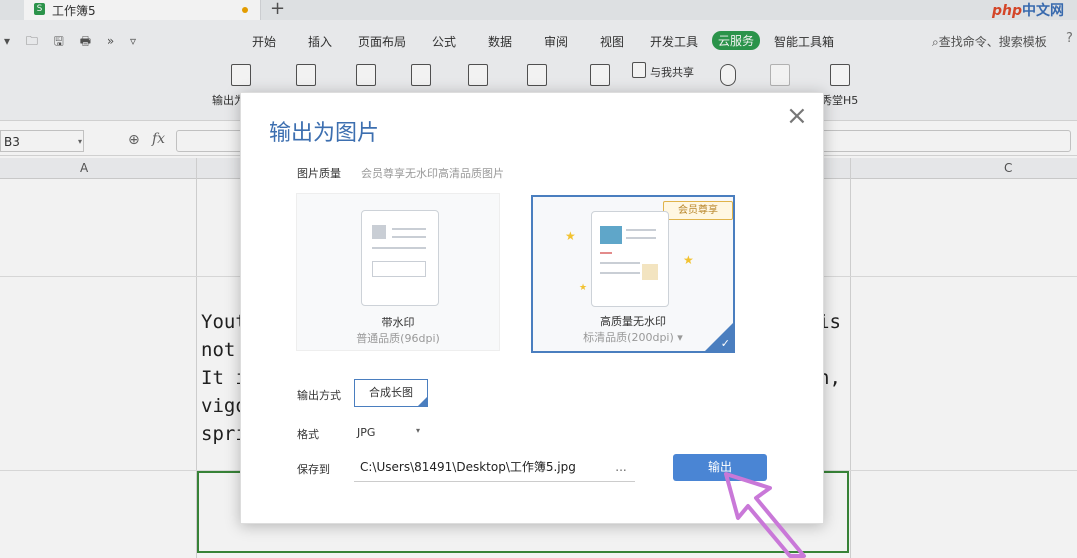 The height and width of the screenshot is (558, 1077). Describe the element at coordinates (391, 393) in the screenshot. I see `mode-option-long-image: 合成长图` at that location.